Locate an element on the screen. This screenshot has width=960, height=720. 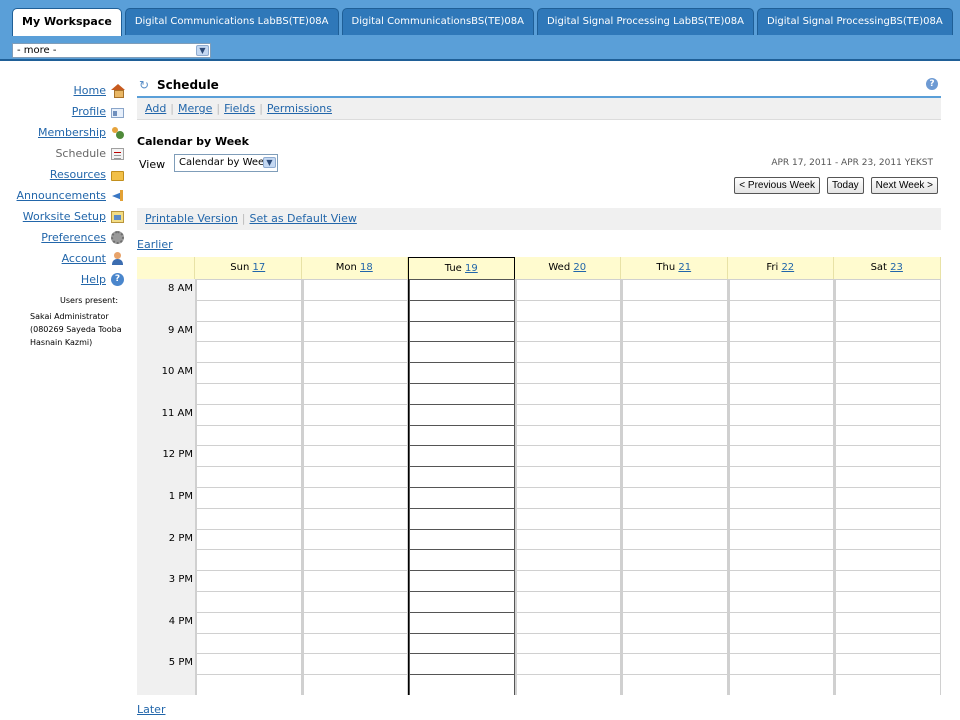
previous-week-button: < Previous Week is located at coordinates (777, 185).